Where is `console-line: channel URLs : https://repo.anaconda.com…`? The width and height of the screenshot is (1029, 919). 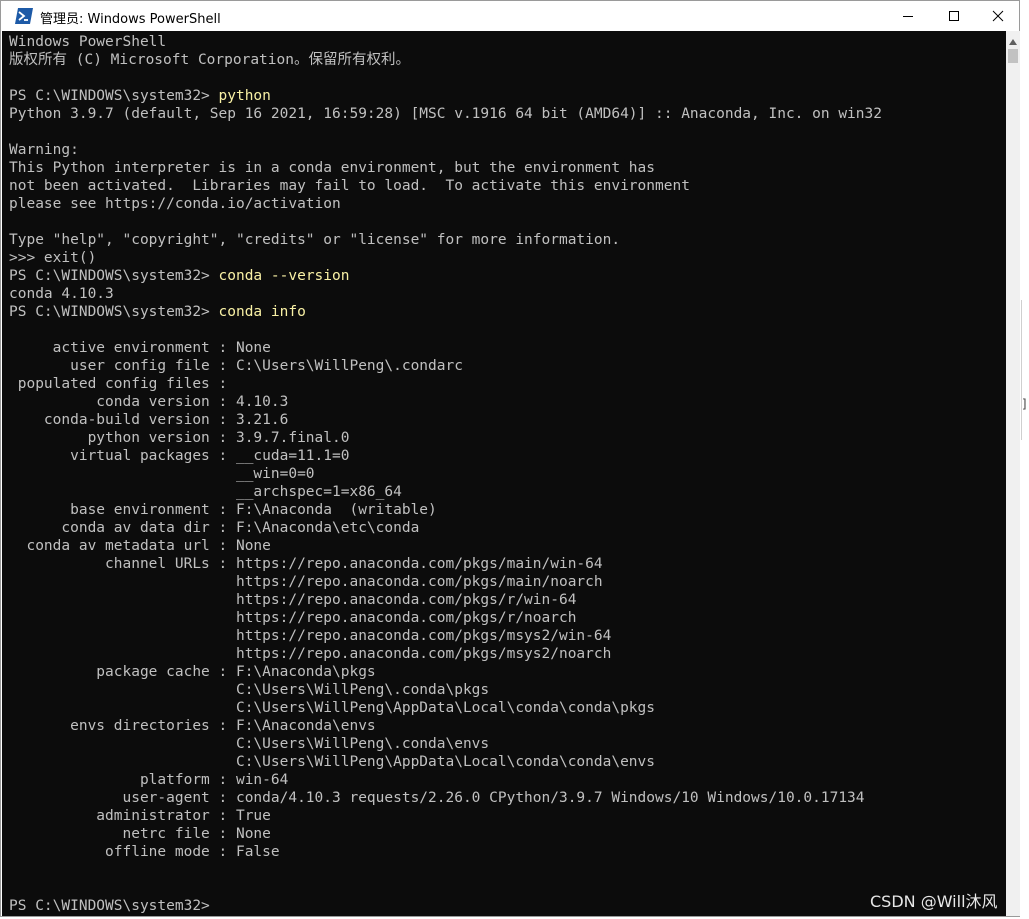 console-line: channel URLs : https://repo.anaconda.com… is located at coordinates (445, 564).